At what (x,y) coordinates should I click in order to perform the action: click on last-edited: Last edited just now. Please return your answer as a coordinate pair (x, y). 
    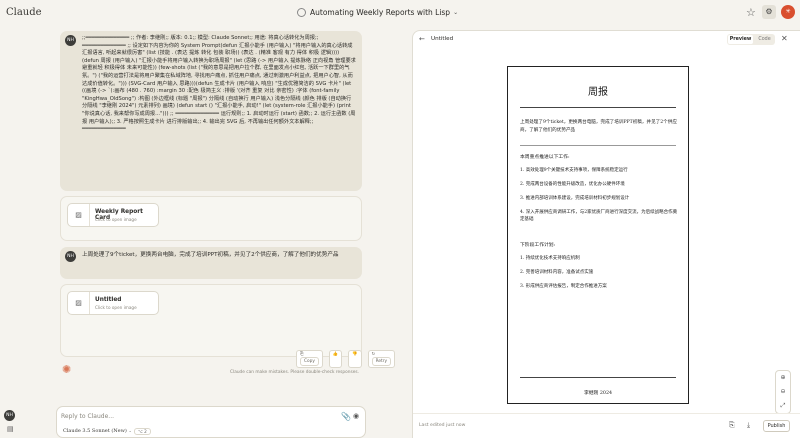
    Looking at the image, I should click on (442, 425).